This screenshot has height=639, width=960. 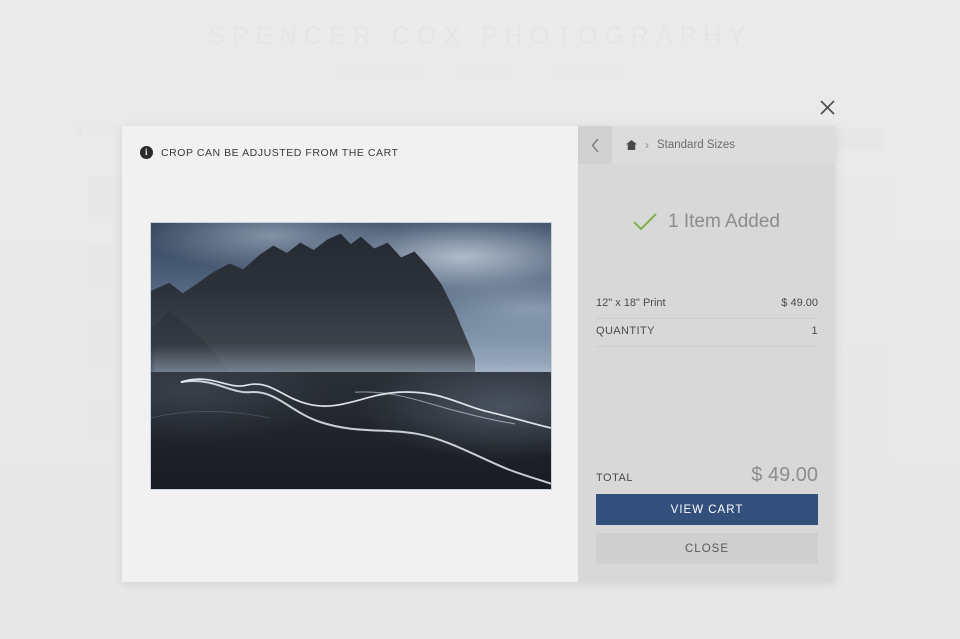 What do you see at coordinates (707, 548) in the screenshot?
I see `close-button: CLOSE` at bounding box center [707, 548].